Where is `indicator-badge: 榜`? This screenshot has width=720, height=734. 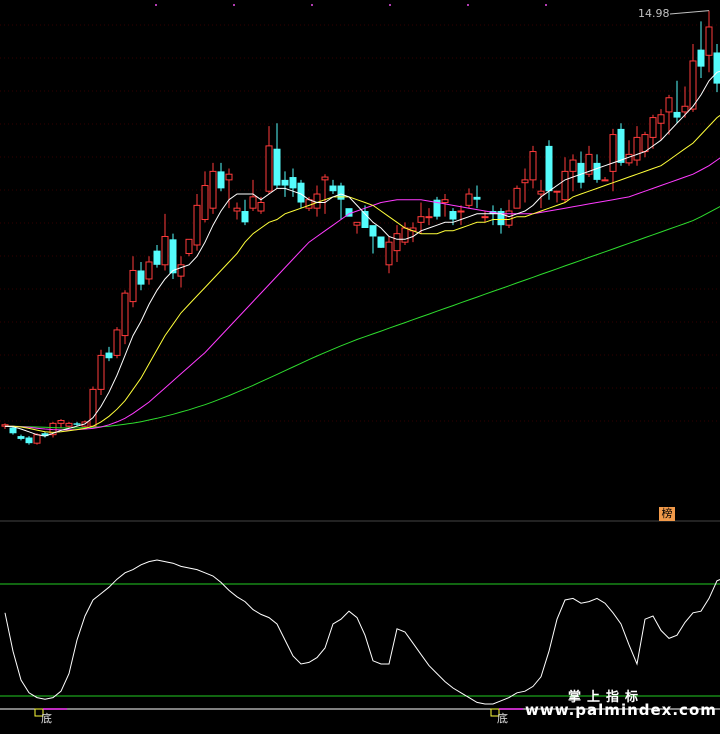 indicator-badge: 榜 is located at coordinates (667, 514).